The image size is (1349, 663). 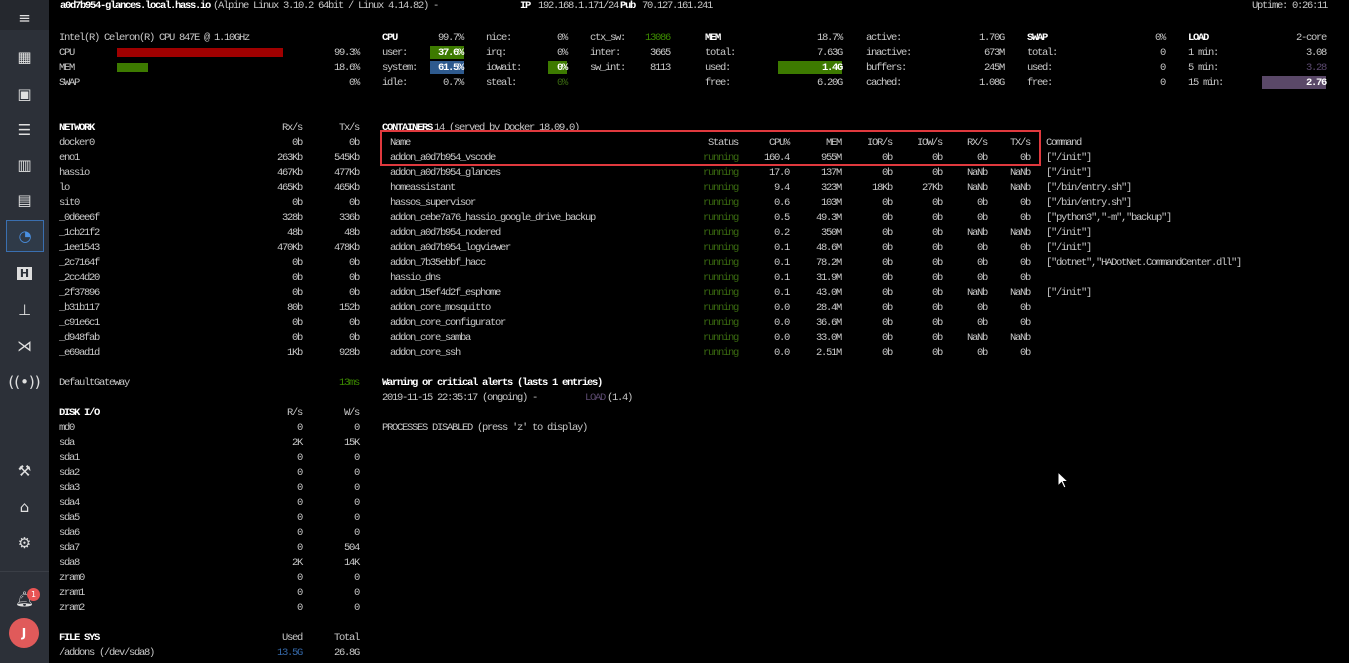 What do you see at coordinates (1063, 480) in the screenshot?
I see `mouse-cursor-icon` at bounding box center [1063, 480].